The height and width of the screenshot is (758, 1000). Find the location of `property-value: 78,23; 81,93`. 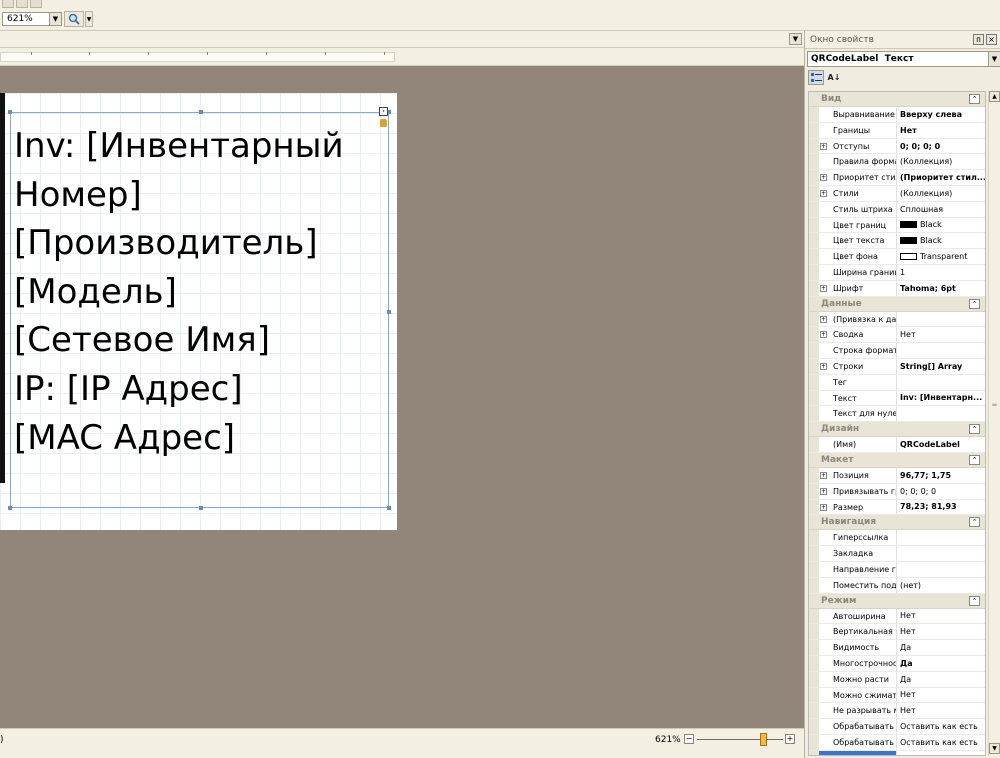

property-value: 78,23; 81,93 is located at coordinates (941, 507).